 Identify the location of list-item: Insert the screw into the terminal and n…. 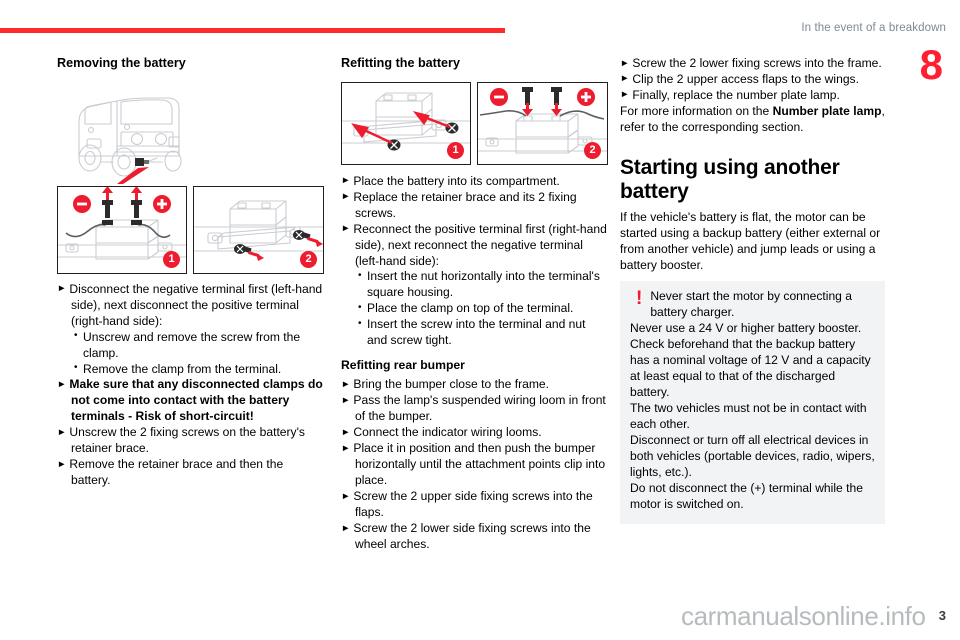
(483, 333).